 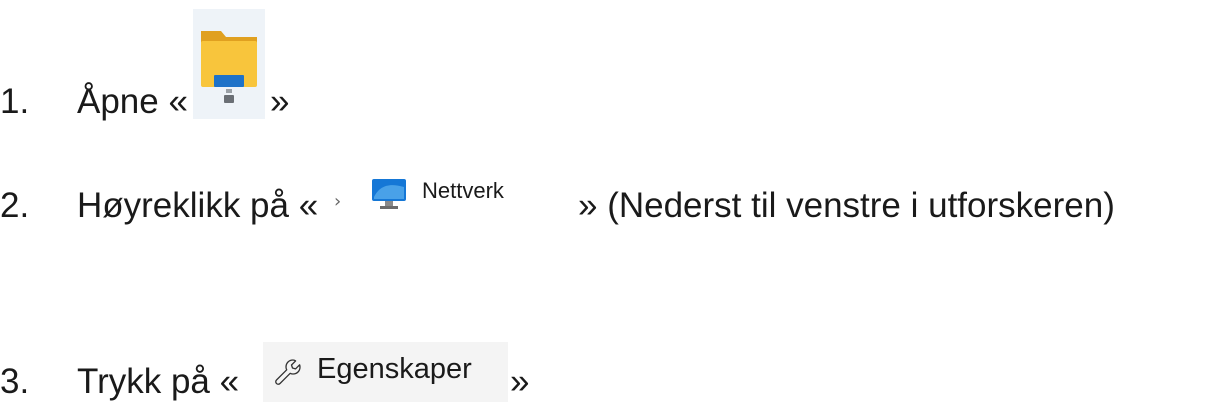 I want to click on wrench-icon, so click(x=288, y=371).